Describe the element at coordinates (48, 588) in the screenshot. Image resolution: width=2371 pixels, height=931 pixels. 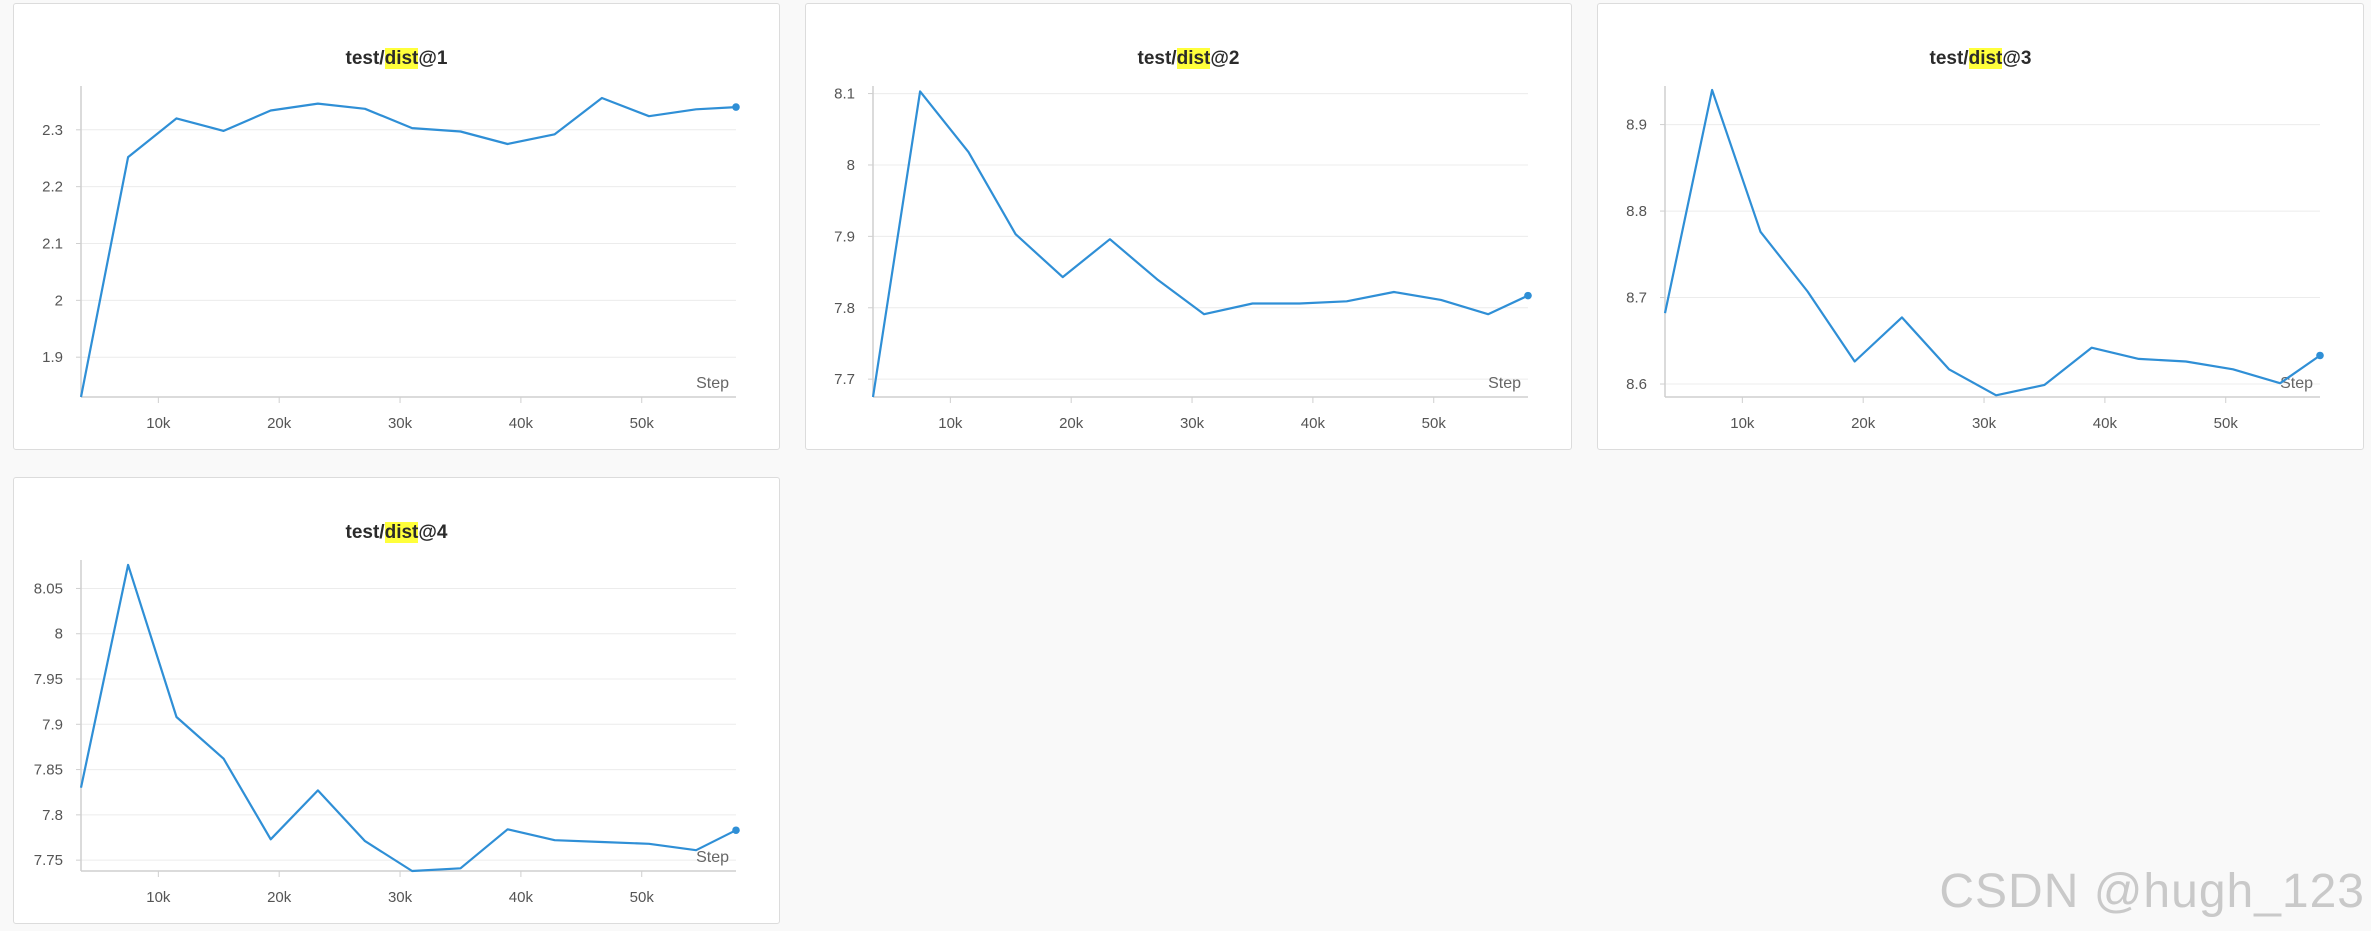
I see `y-tick-label: 8.05` at that location.